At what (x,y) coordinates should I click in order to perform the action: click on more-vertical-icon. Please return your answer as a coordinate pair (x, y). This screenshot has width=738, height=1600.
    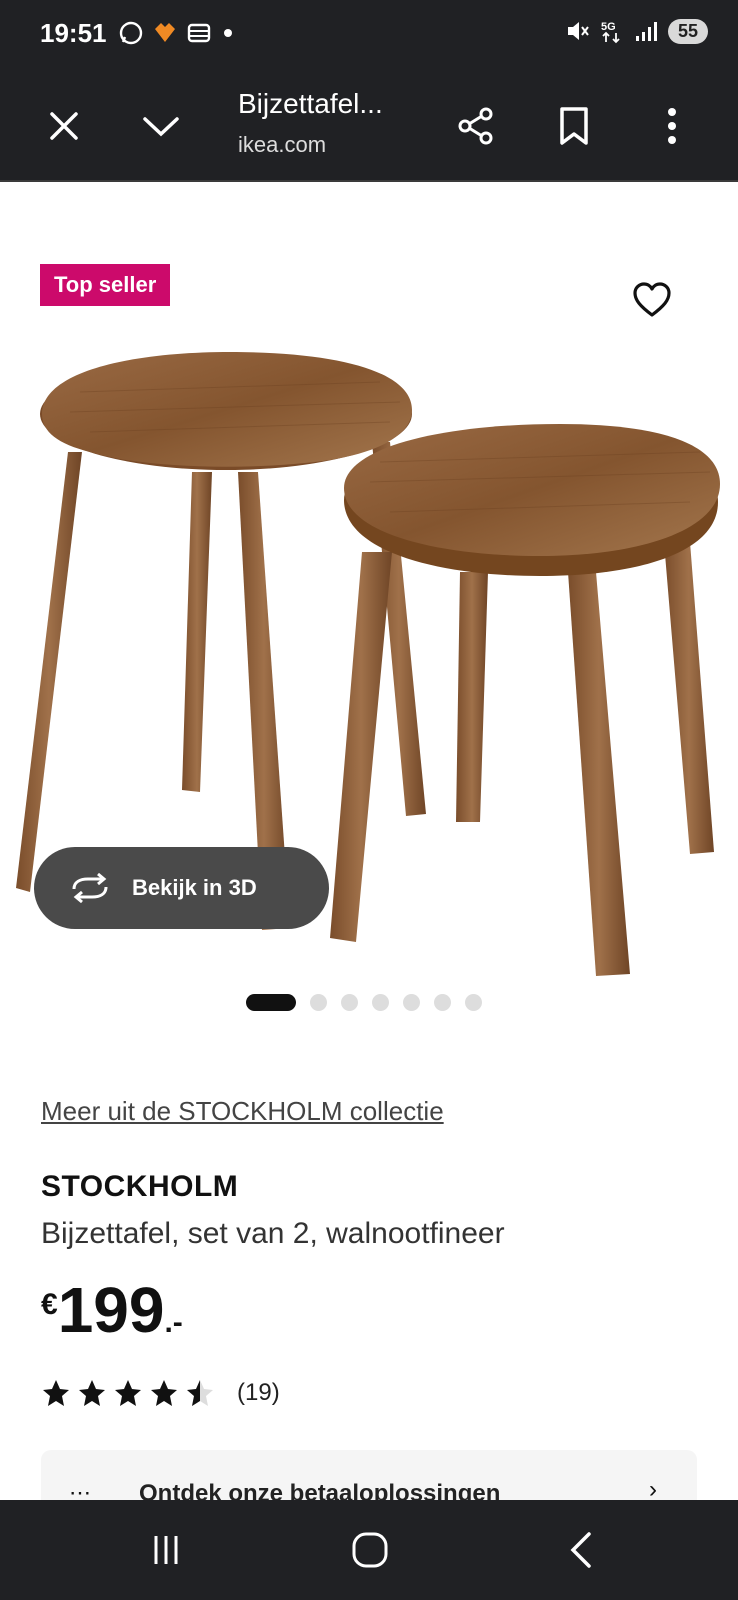
    Looking at the image, I should click on (672, 126).